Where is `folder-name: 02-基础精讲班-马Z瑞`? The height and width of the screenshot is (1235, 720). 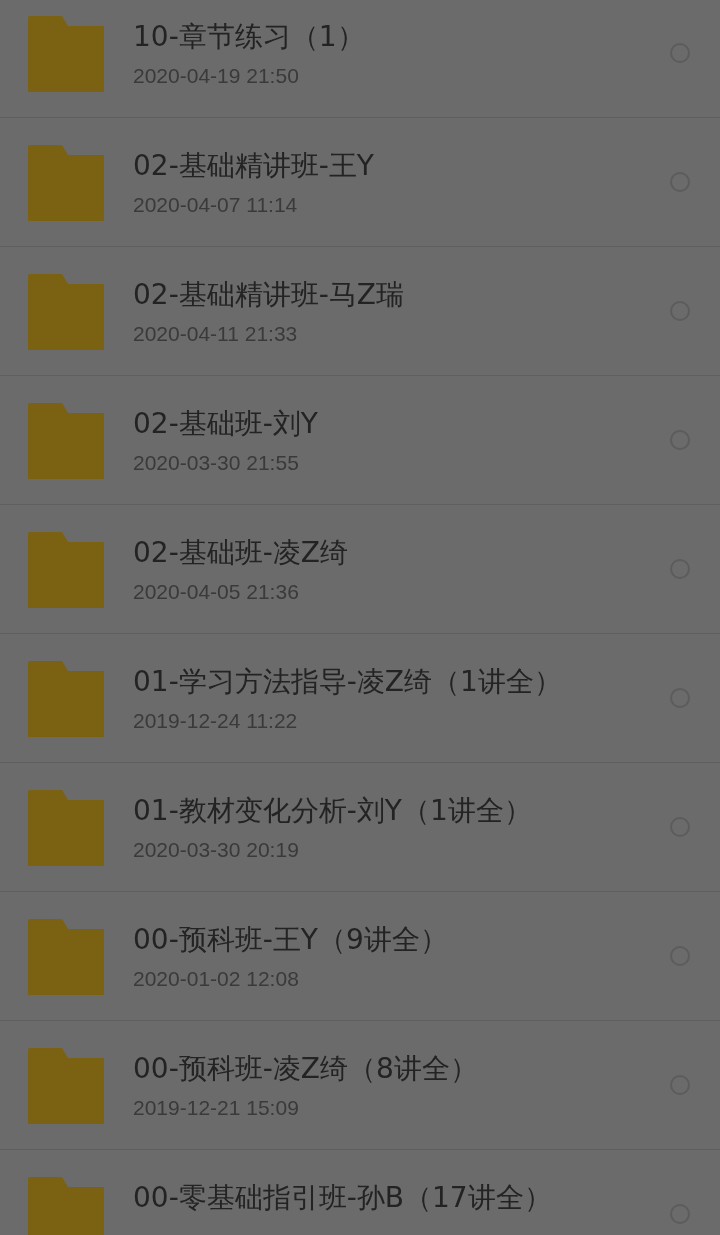 folder-name: 02-基础精讲班-马Z瑞 is located at coordinates (269, 295).